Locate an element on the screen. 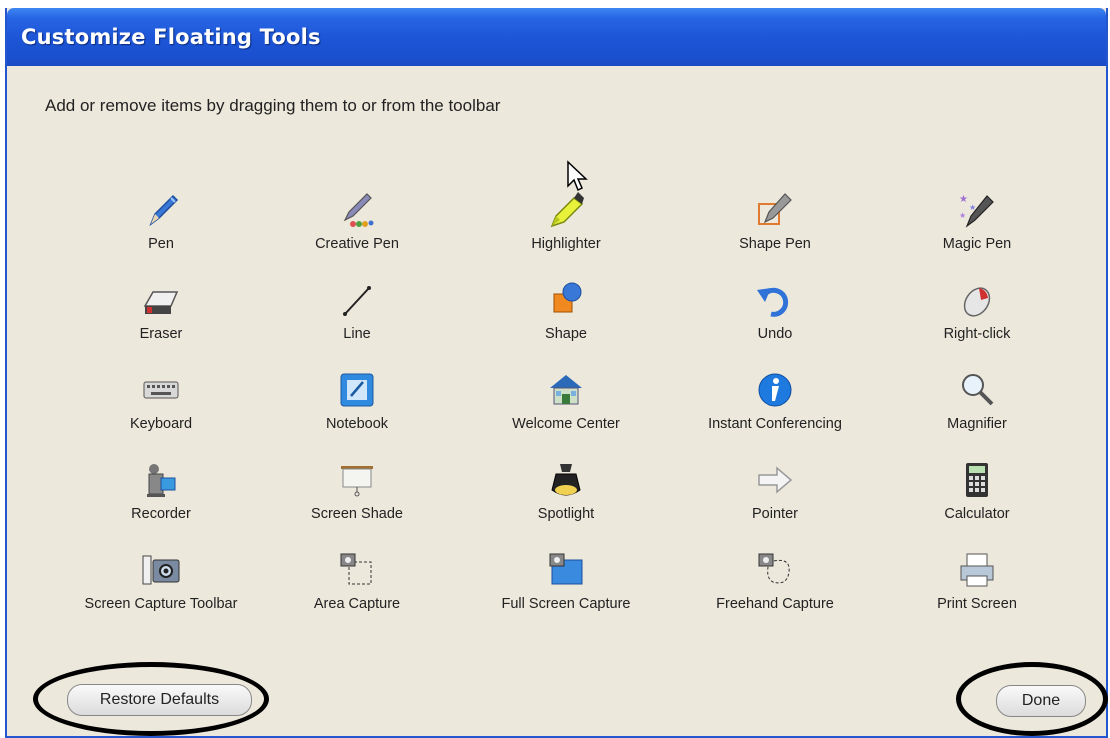 Image resolution: width=1110 pixels, height=738 pixels. tool-label: Print Screen is located at coordinates (977, 604).